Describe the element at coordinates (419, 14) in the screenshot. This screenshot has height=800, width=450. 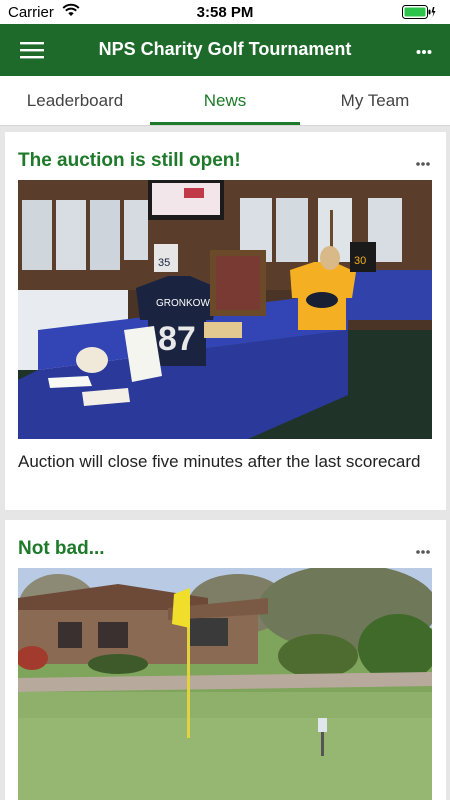
I see `battery-icon` at that location.